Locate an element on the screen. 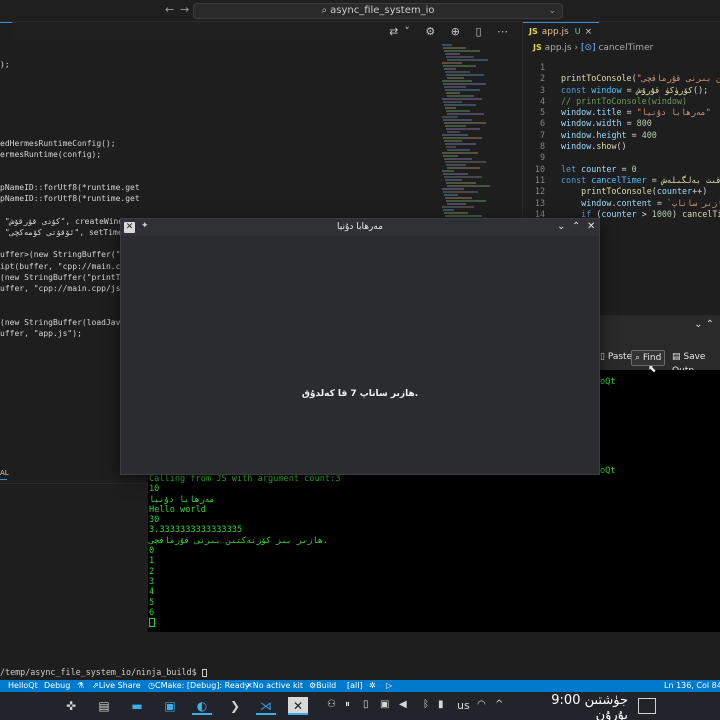  volume-icon: ◀ is located at coordinates (403, 704).